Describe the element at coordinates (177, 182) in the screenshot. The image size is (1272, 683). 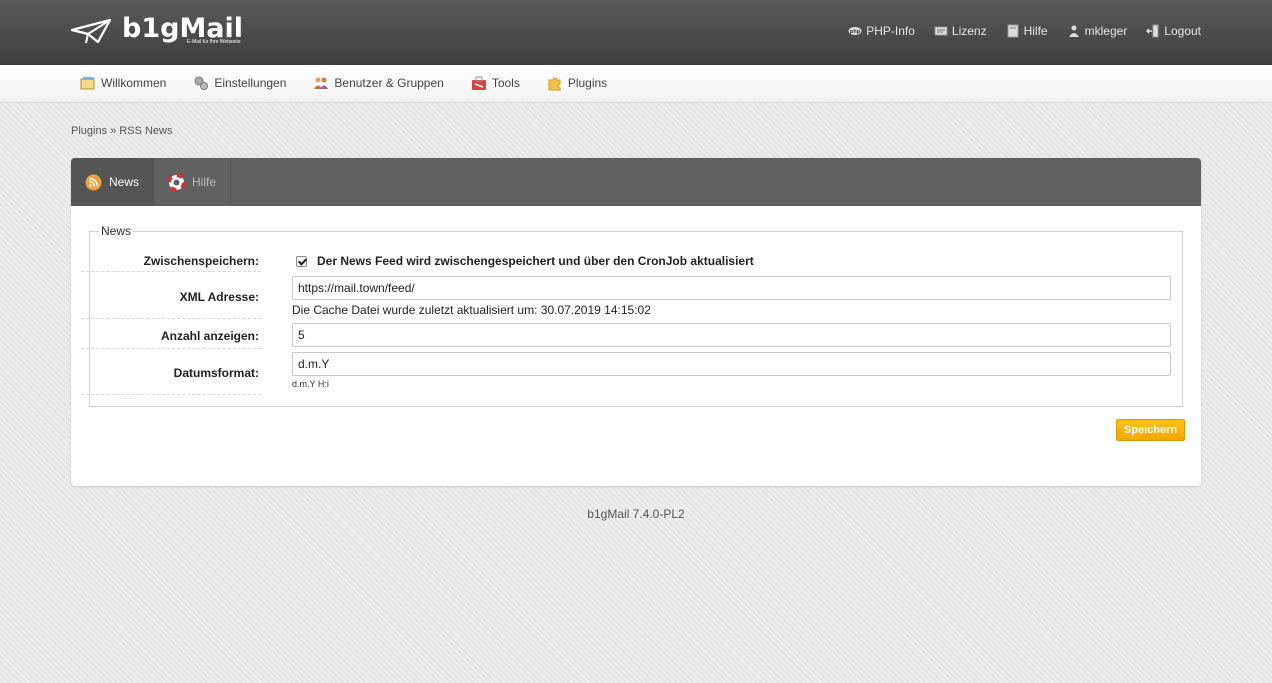
I see `lifebuoy-icon` at that location.